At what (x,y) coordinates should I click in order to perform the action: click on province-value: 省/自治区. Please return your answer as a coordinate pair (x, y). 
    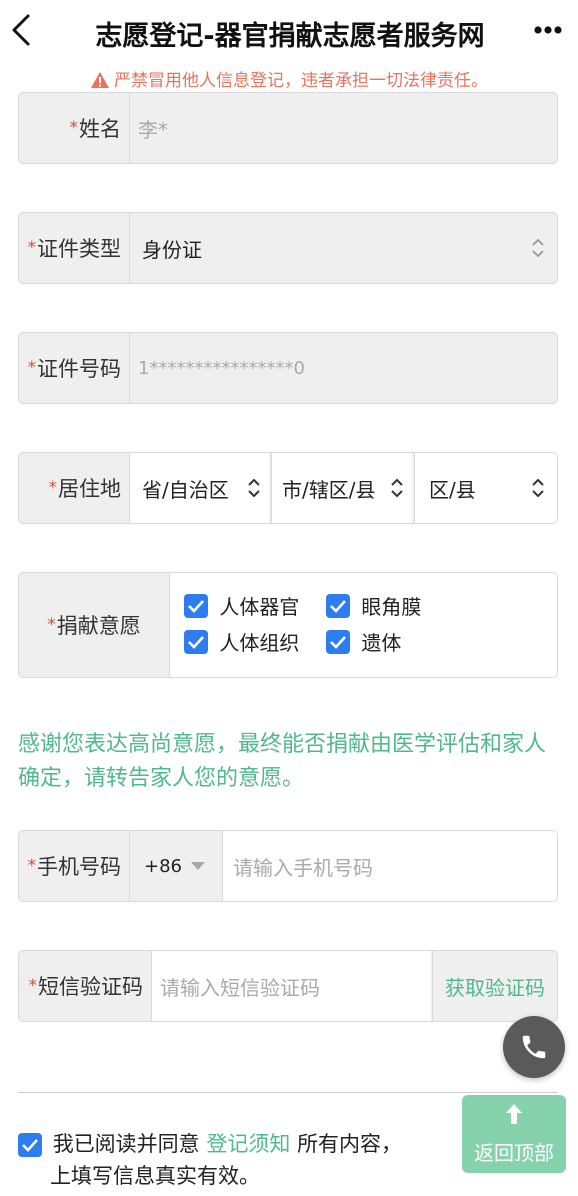
    Looking at the image, I should click on (185, 489).